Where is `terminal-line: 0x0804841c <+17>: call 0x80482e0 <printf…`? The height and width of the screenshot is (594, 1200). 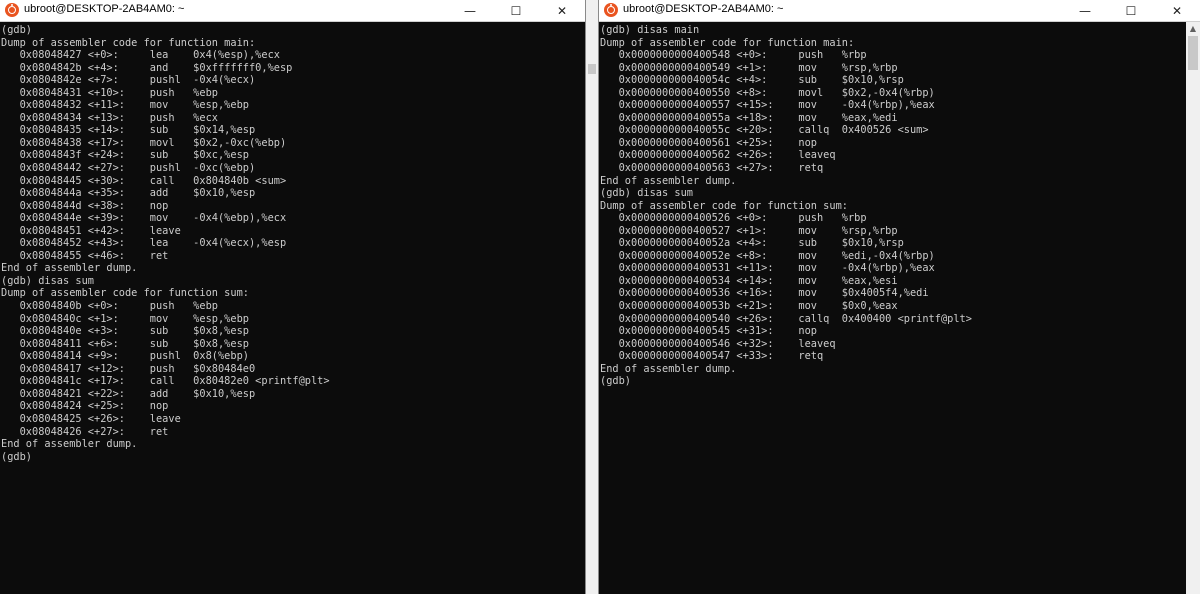 terminal-line: 0x0804841c <+17>: call 0x80482e0 <printf… is located at coordinates (165, 381).